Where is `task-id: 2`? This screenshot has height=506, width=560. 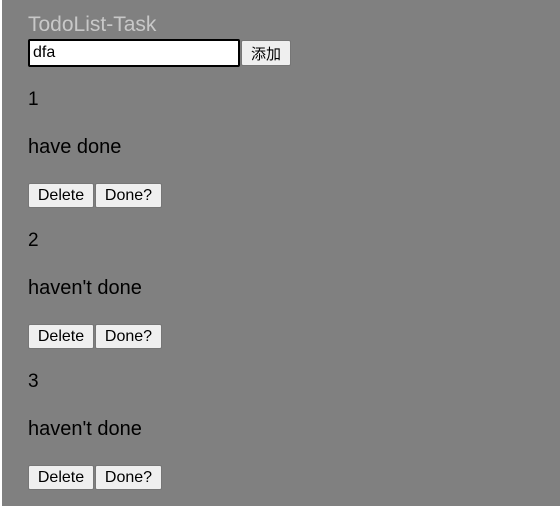 task-id: 2 is located at coordinates (33, 240).